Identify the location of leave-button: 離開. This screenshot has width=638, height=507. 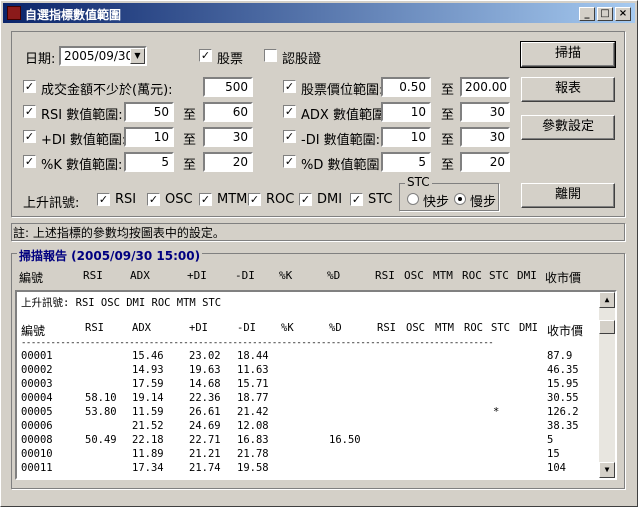
(568, 195).